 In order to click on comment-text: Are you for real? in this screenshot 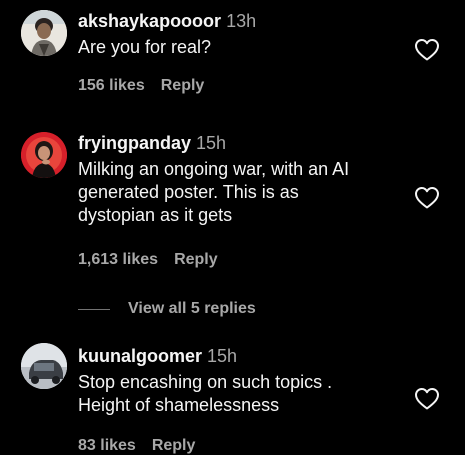, I will do `click(145, 47)`.